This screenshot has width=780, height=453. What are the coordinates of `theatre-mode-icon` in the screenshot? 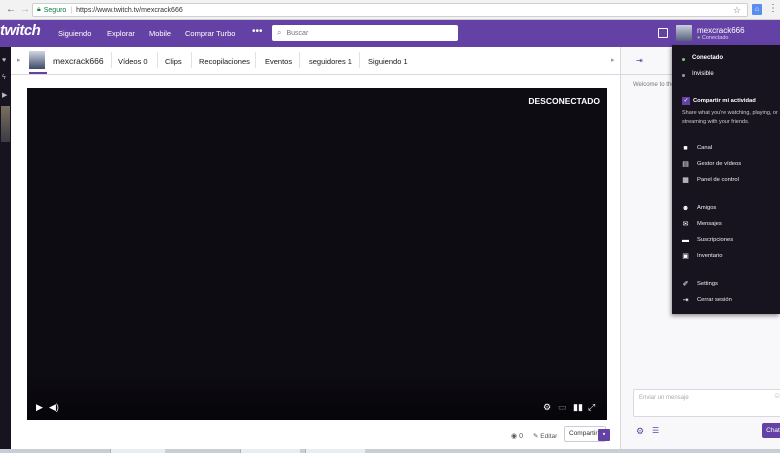 It's located at (663, 33).